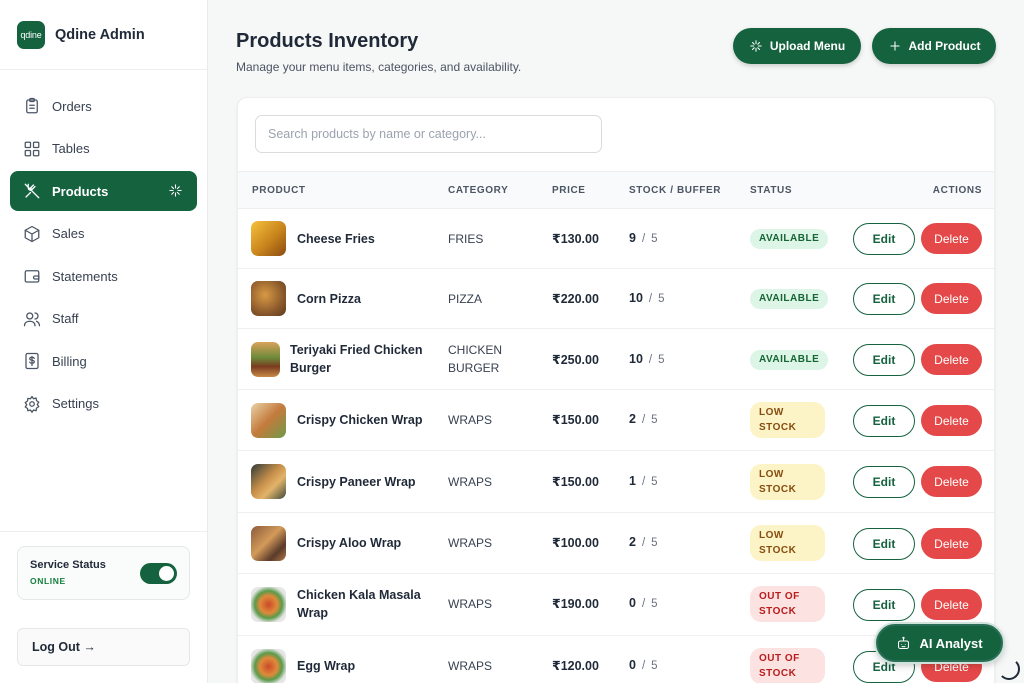 Image resolution: width=1024 pixels, height=683 pixels. I want to click on ai-analyst-label: AI Analyst, so click(951, 643).